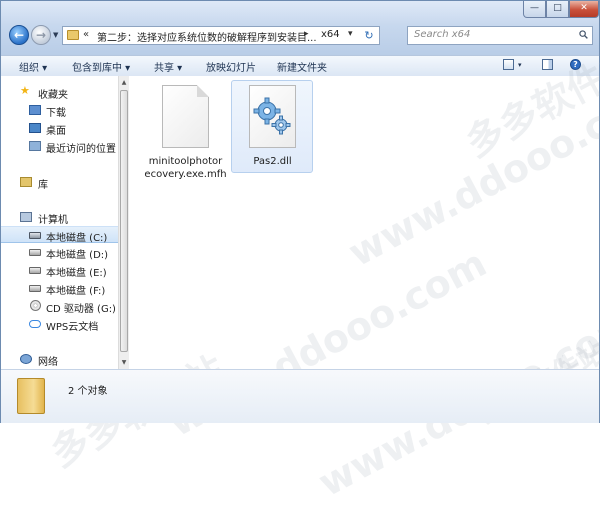 The height and width of the screenshot is (505, 600). I want to click on sidebar-item-drive-d: 本地磁盘 (D:), so click(59, 252).